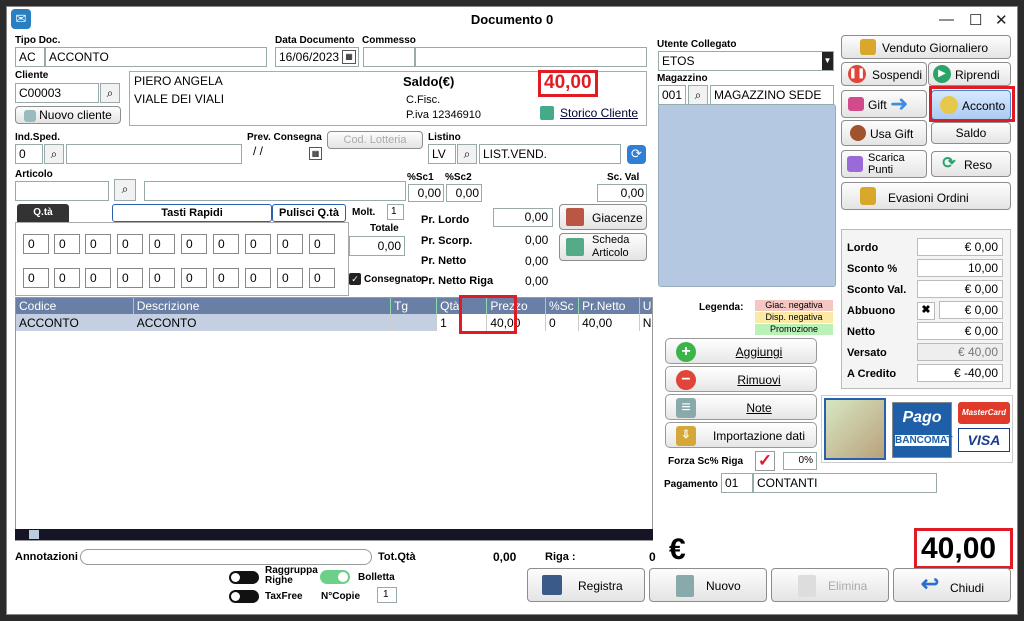 Image resolution: width=1024 pixels, height=621 pixels. Describe the element at coordinates (884, 74) in the screenshot. I see `sospendi-button: ❚❚ Sospendi` at that location.